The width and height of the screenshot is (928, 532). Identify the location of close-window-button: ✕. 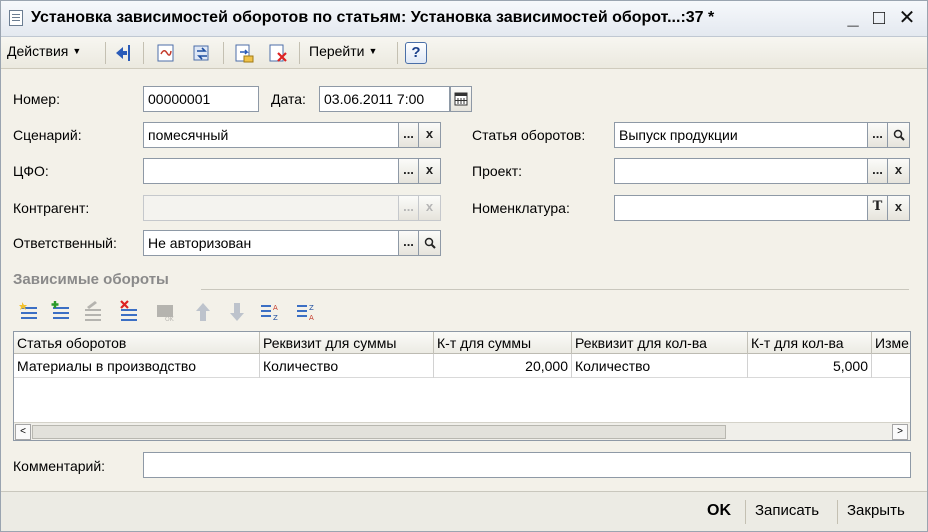
(907, 18).